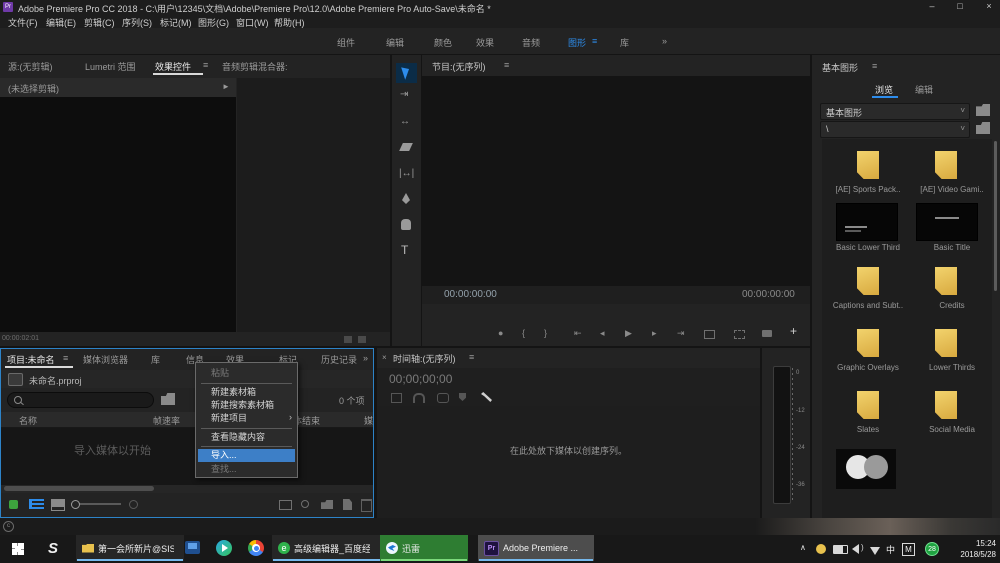 The image size is (1000, 563). I want to click on step-back-icon: ◂, so click(602, 333).